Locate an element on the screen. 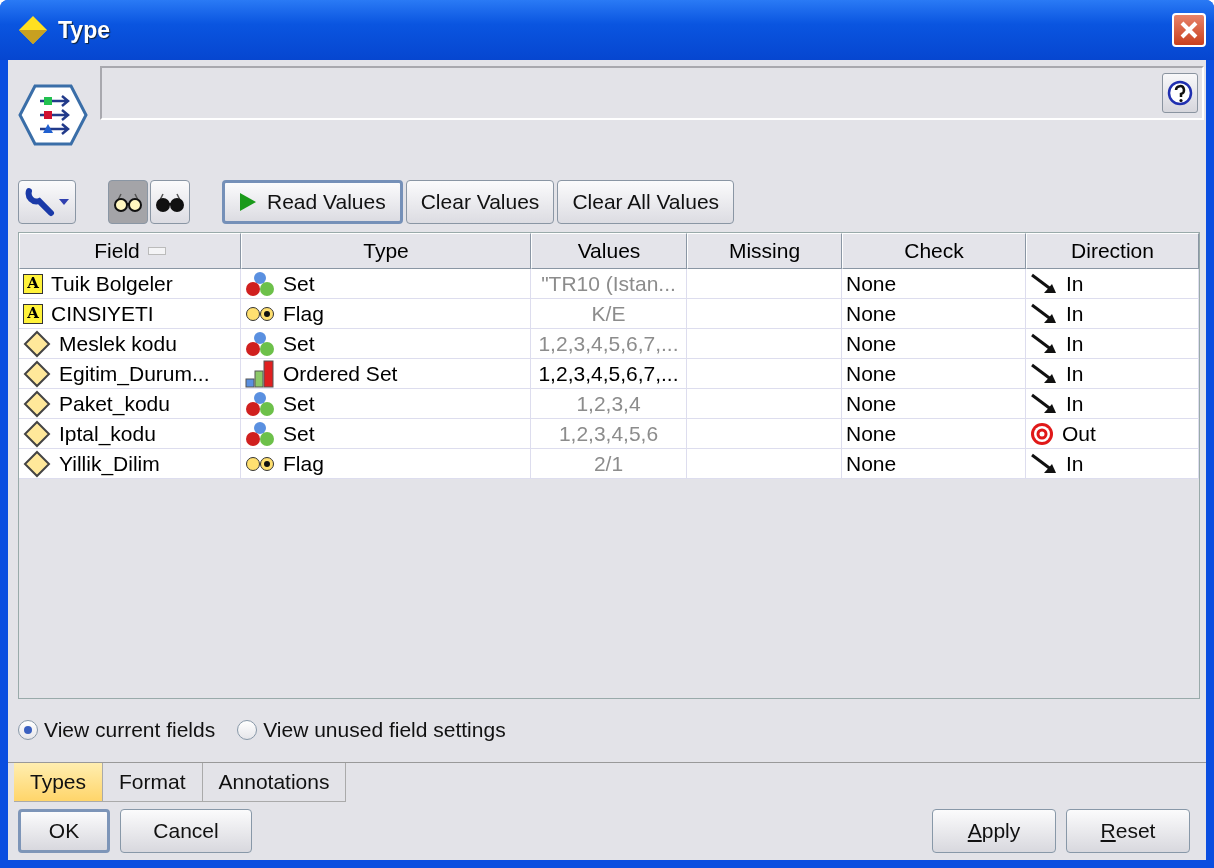 This screenshot has height=868, width=1214. table-cell: Yillik_Dilim is located at coordinates (109, 463).